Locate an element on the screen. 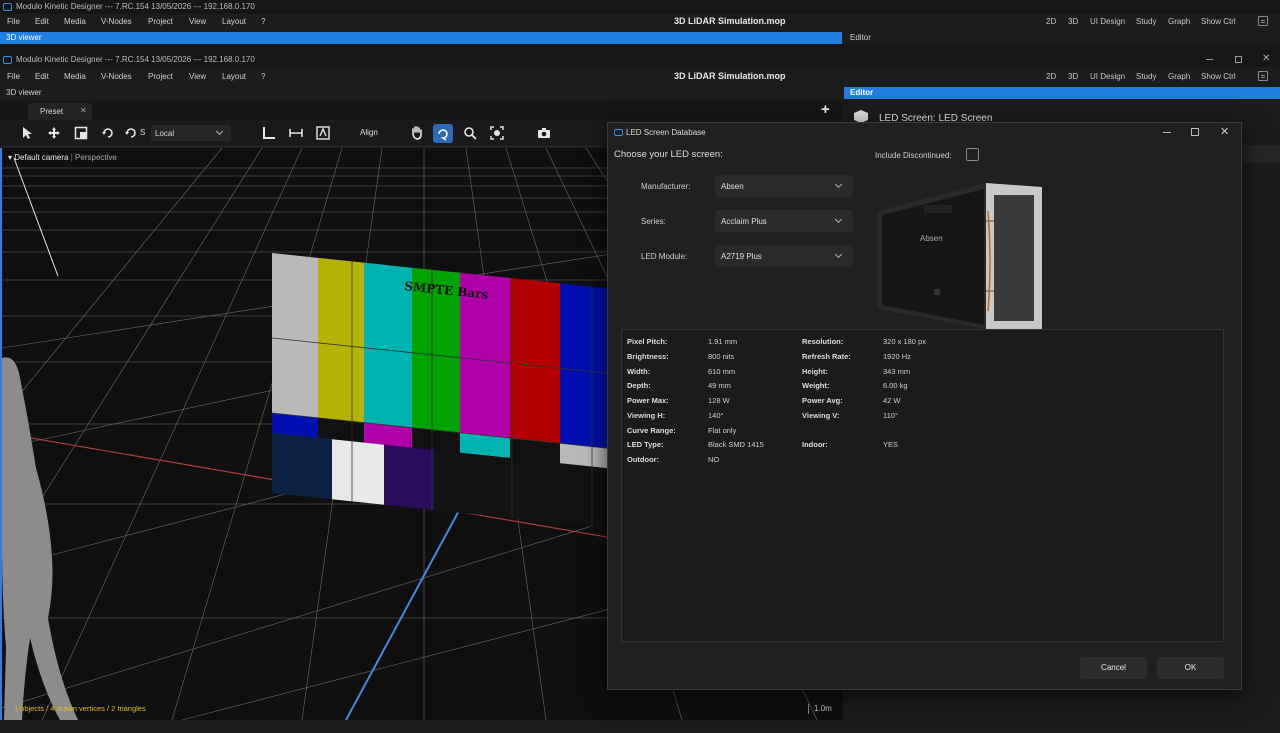 Image resolution: width=1280 pixels, height=733 pixels. spec-value: 49 mm is located at coordinates (719, 385).